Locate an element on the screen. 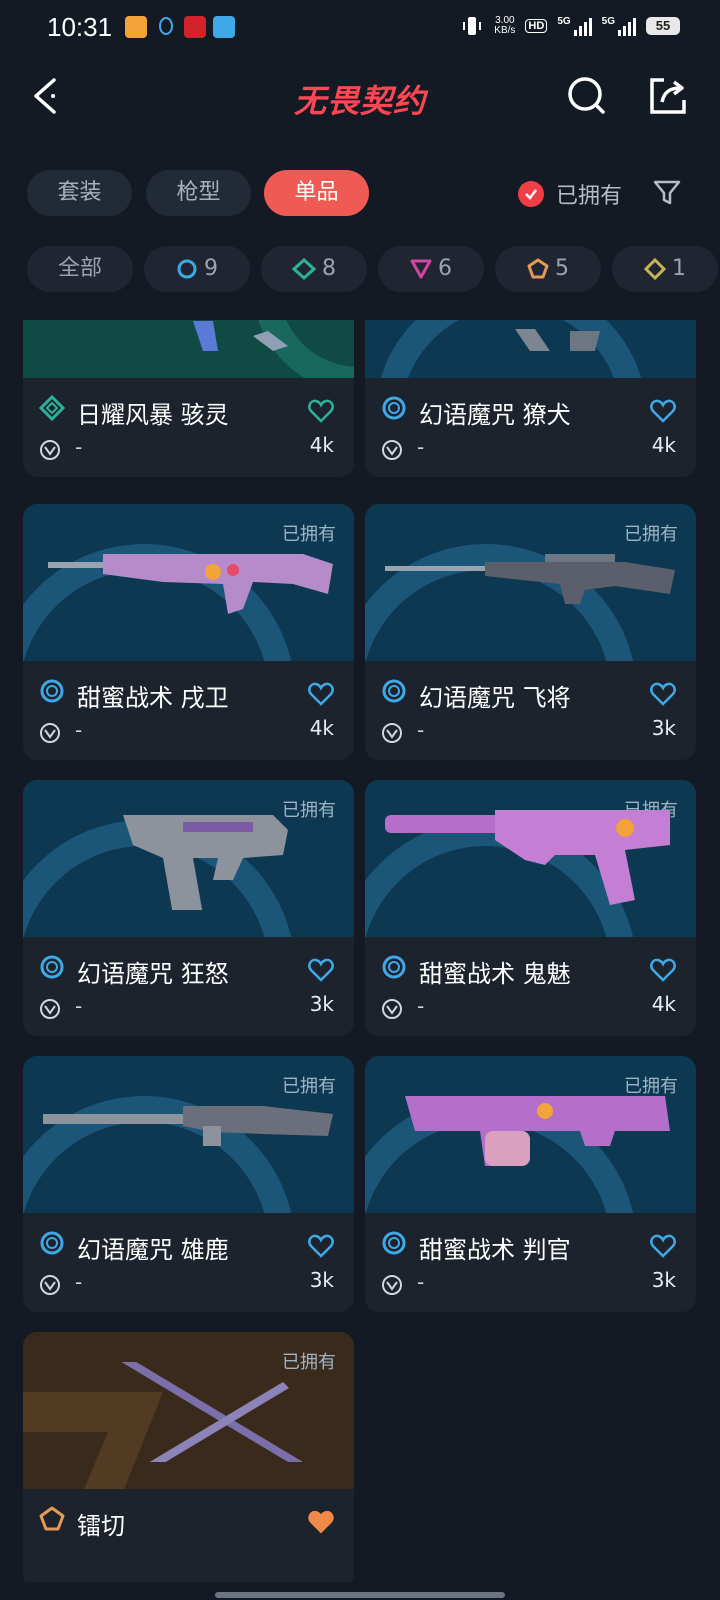 The height and width of the screenshot is (1600, 720). signal-icon-1: 5G is located at coordinates (574, 26).